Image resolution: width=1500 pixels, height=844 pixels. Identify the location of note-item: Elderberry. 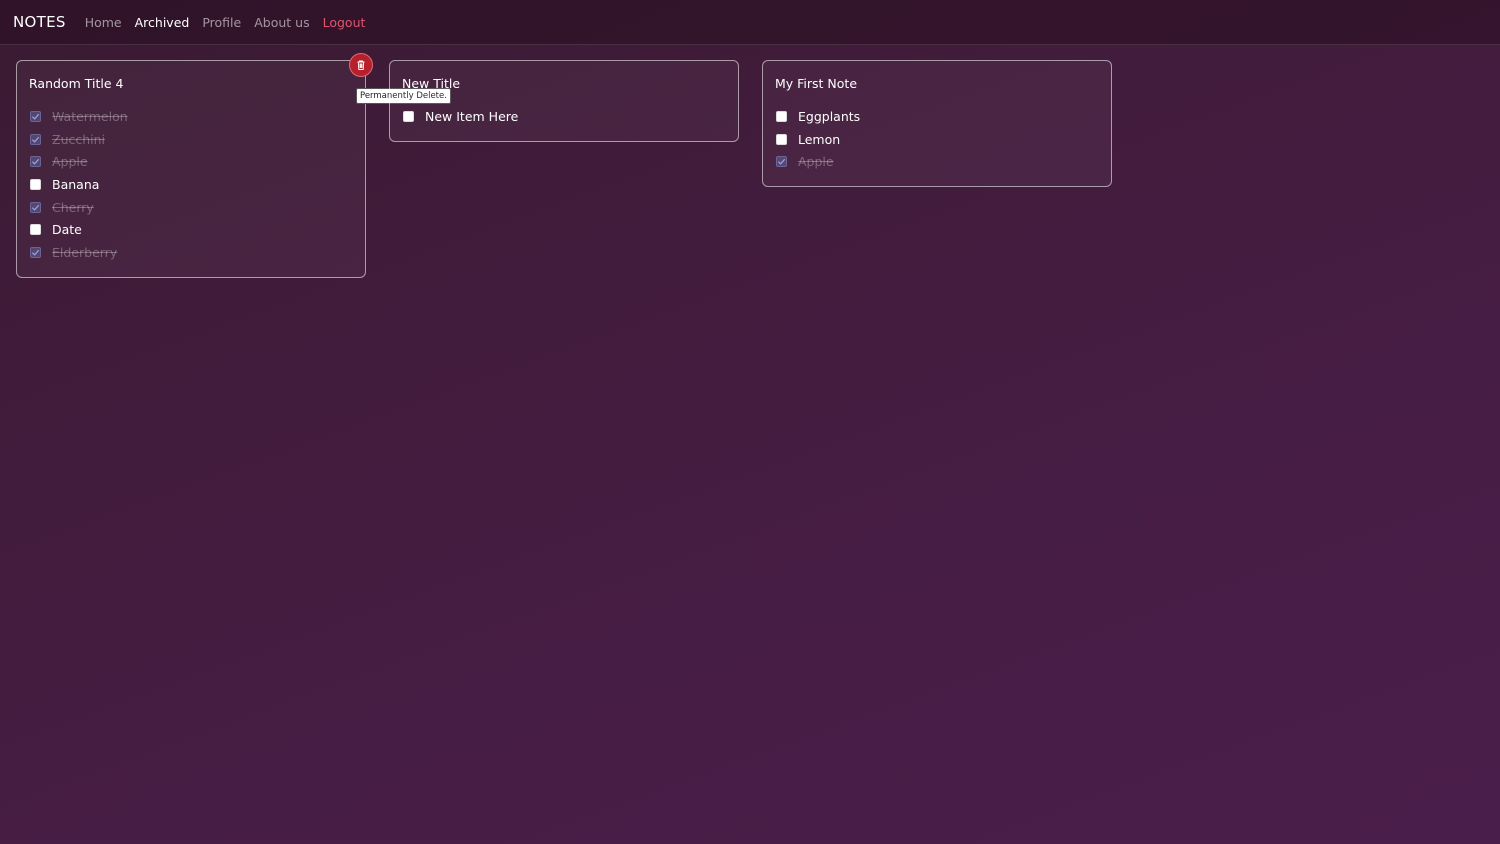
(191, 252).